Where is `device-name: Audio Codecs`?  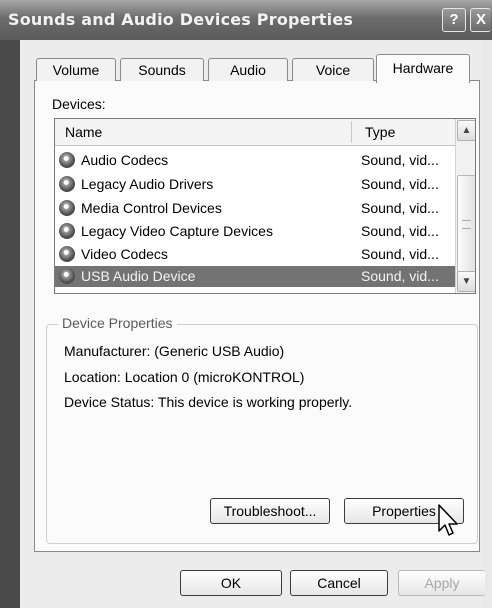
device-name: Audio Codecs is located at coordinates (125, 160).